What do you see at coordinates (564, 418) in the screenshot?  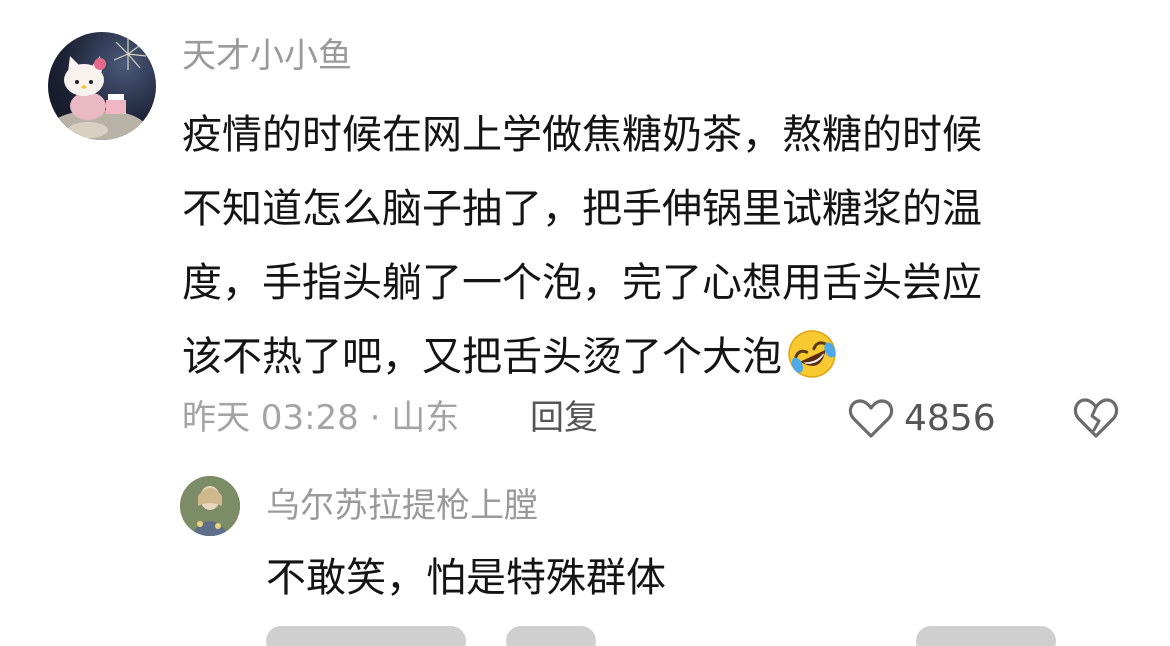 I see `reply-button: 回复` at bounding box center [564, 418].